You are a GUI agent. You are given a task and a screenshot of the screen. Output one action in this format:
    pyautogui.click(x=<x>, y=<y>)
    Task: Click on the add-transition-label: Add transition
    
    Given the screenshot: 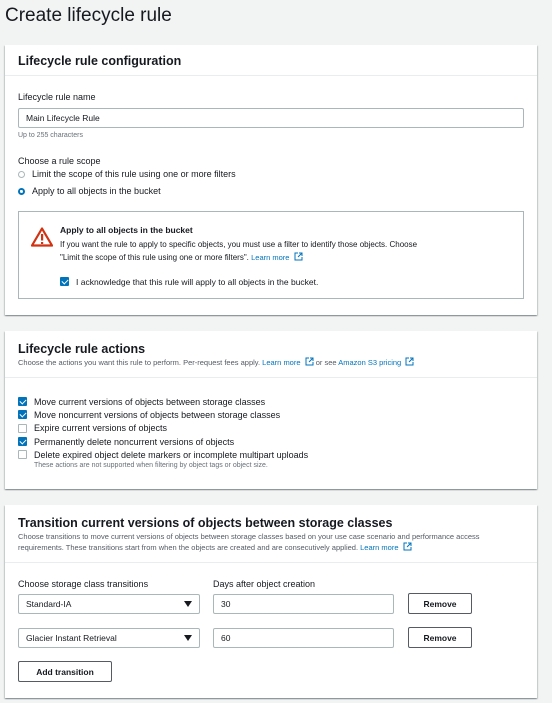 What is the action you would take?
    pyautogui.click(x=65, y=671)
    